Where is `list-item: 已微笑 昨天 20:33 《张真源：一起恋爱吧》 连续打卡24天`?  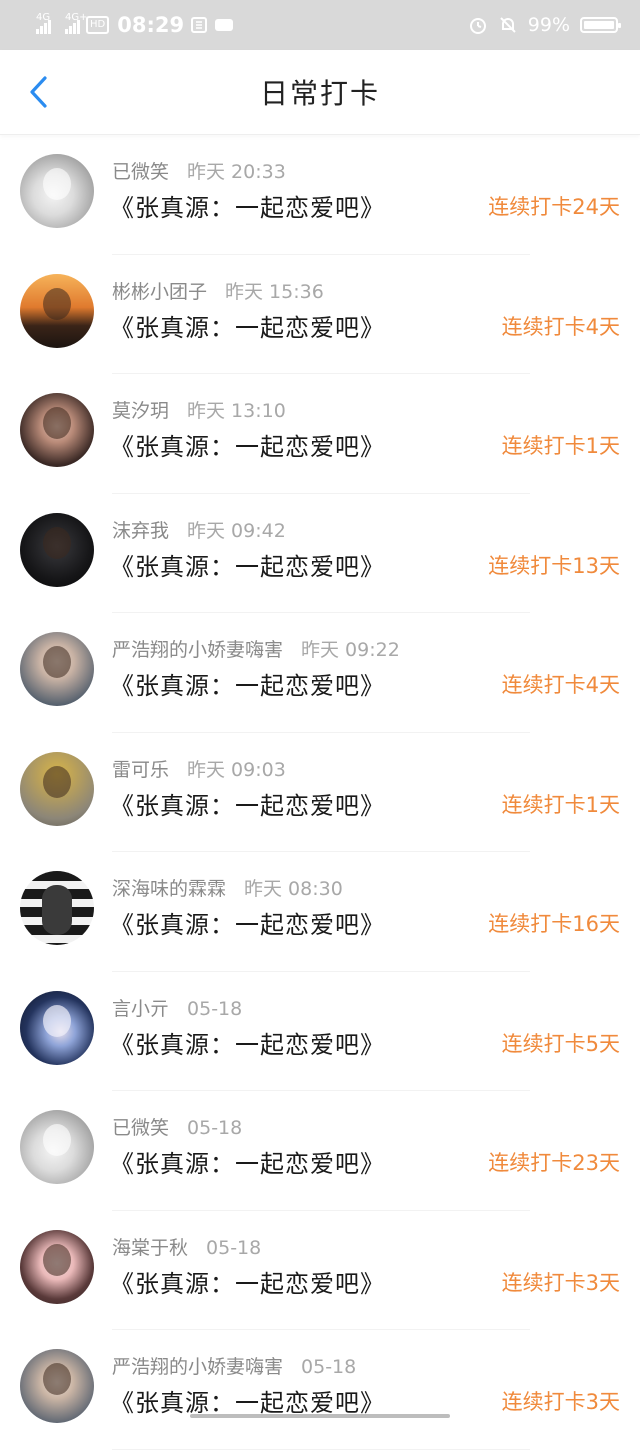
list-item: 已微笑 昨天 20:33 《张真源：一起恋爱吧》 连续打卡24天 is located at coordinates (320, 195).